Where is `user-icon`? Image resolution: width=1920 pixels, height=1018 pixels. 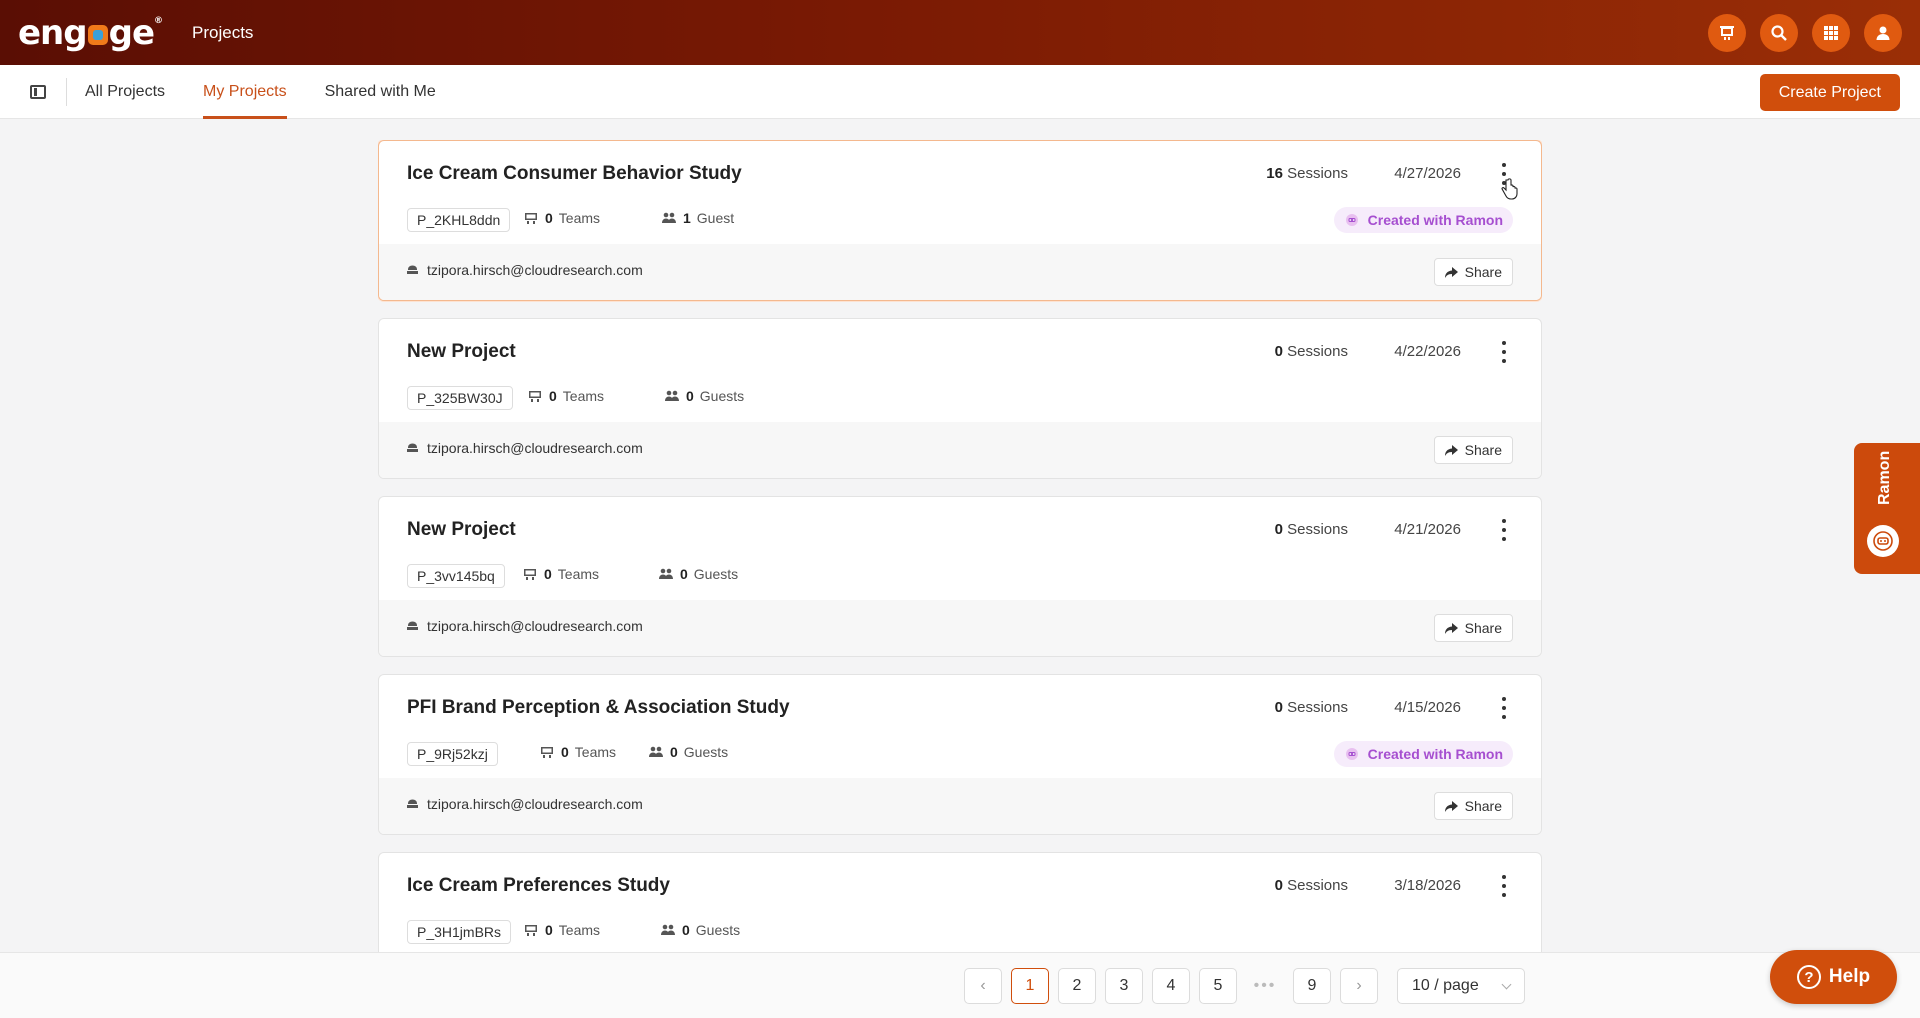 user-icon is located at coordinates (1883, 33).